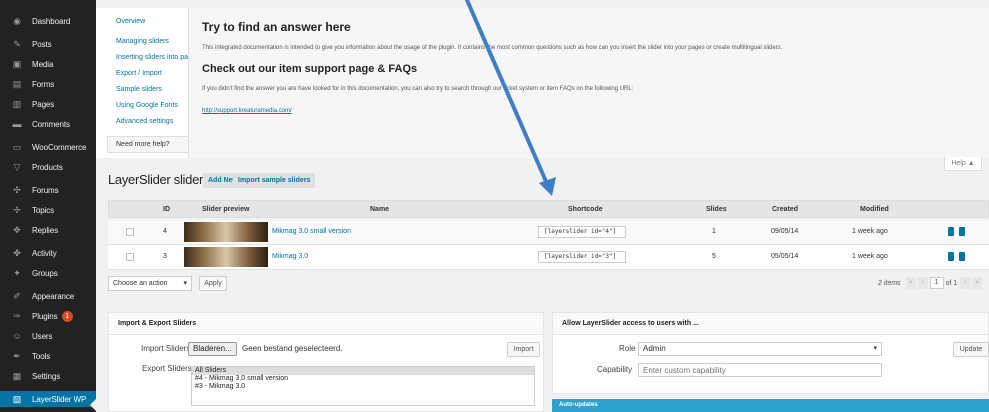 The width and height of the screenshot is (989, 412). Describe the element at coordinates (147, 144) in the screenshot. I see `help-tab-need-more-help: Need more help?` at that location.